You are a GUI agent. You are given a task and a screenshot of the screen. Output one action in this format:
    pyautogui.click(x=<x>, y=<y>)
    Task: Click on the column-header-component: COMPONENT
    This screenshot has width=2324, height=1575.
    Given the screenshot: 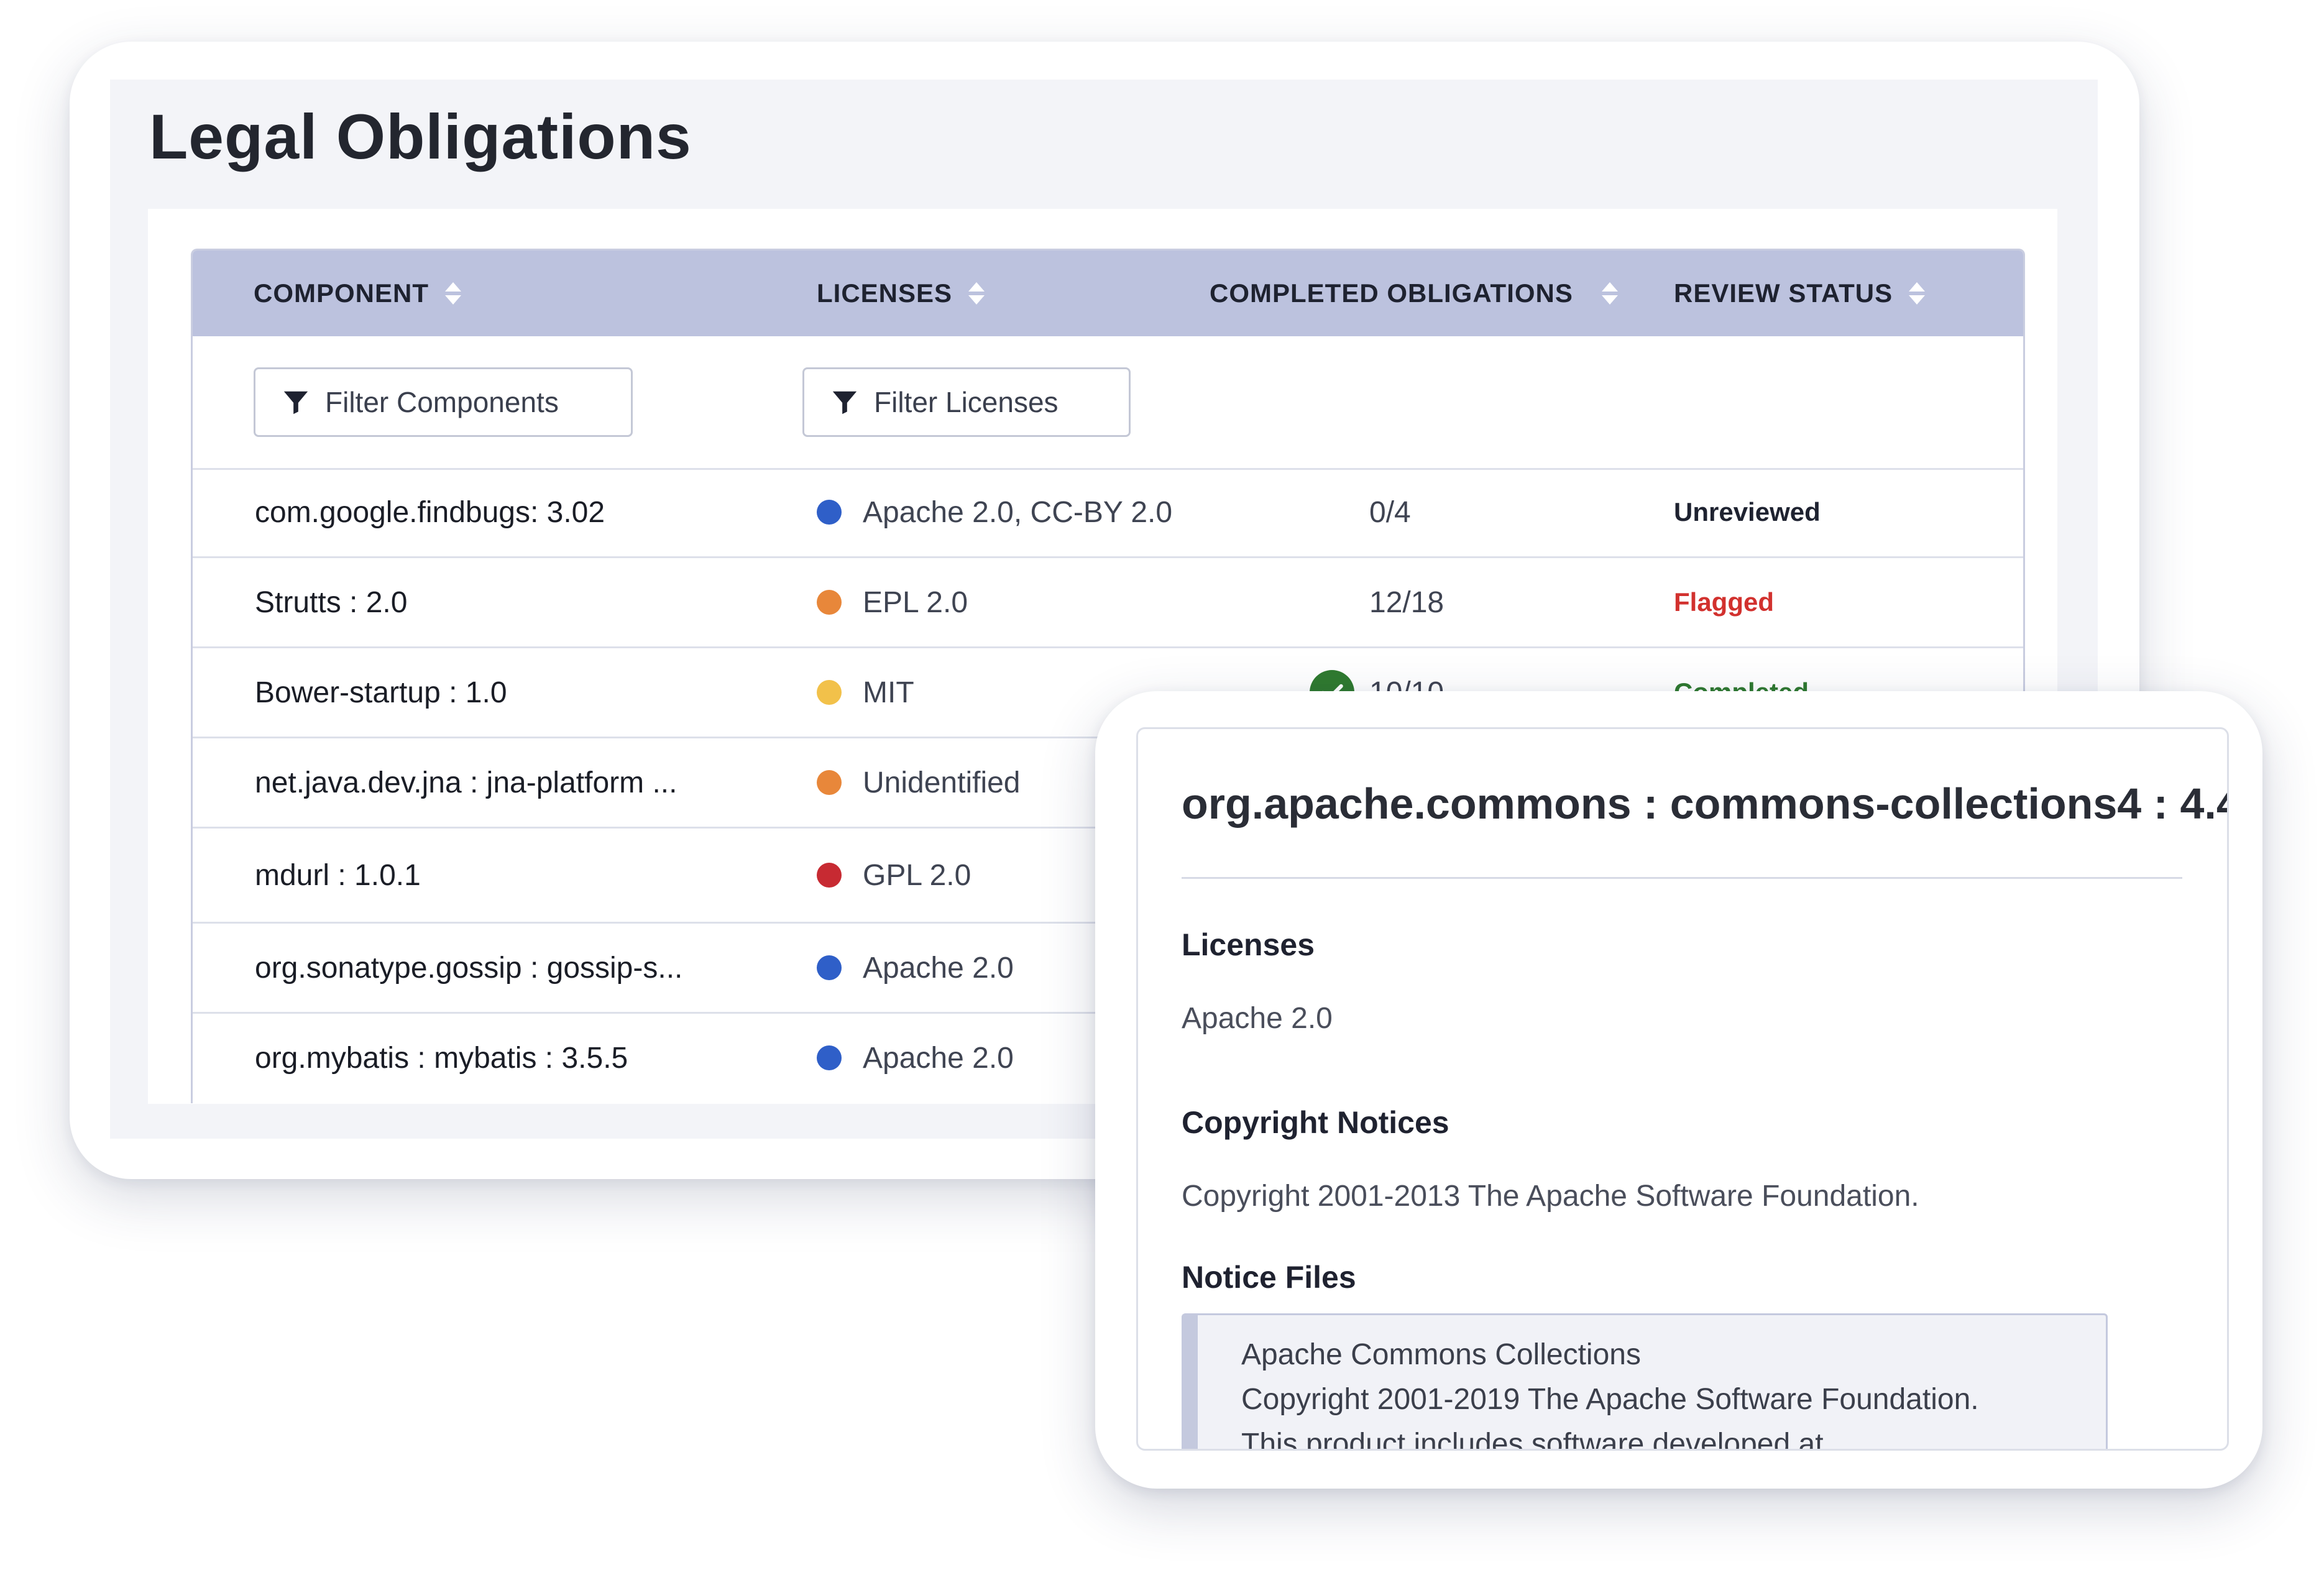 What is the action you would take?
    pyautogui.click(x=357, y=293)
    